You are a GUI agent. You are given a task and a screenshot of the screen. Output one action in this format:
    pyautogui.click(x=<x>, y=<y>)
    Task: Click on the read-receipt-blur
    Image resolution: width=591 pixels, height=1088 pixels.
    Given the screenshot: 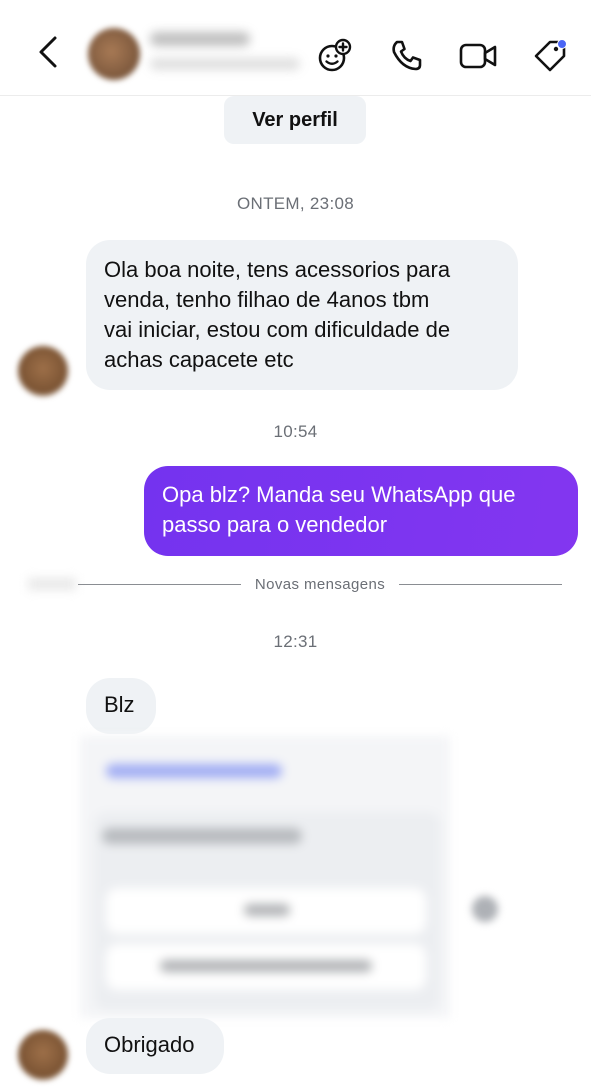 What is the action you would take?
    pyautogui.click(x=52, y=584)
    